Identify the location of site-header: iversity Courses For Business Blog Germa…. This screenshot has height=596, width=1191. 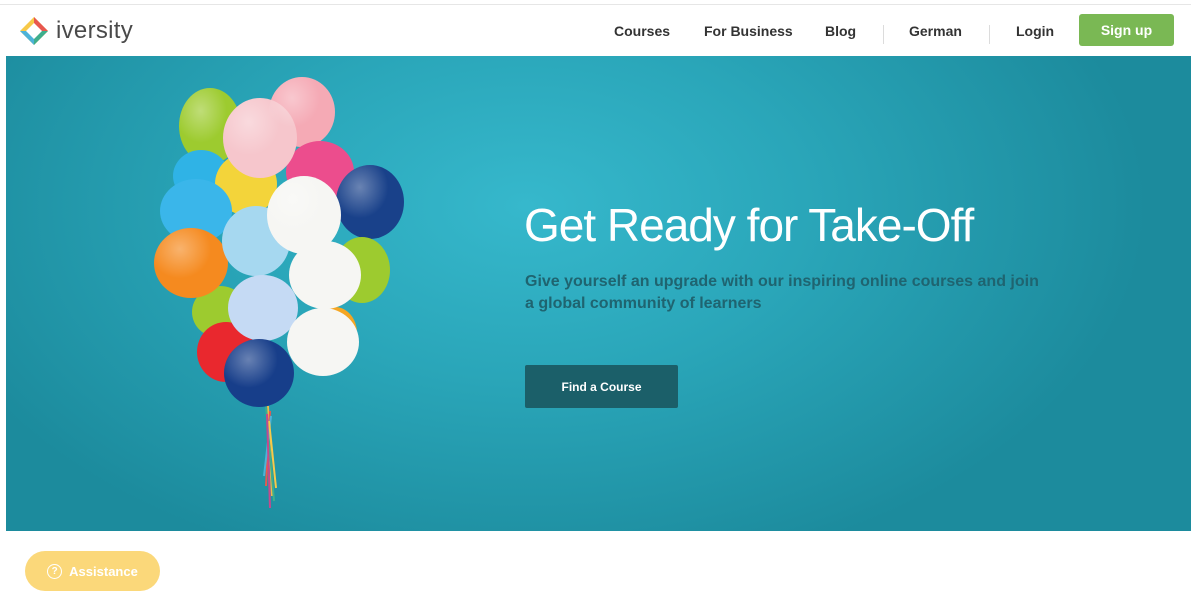
(598, 30).